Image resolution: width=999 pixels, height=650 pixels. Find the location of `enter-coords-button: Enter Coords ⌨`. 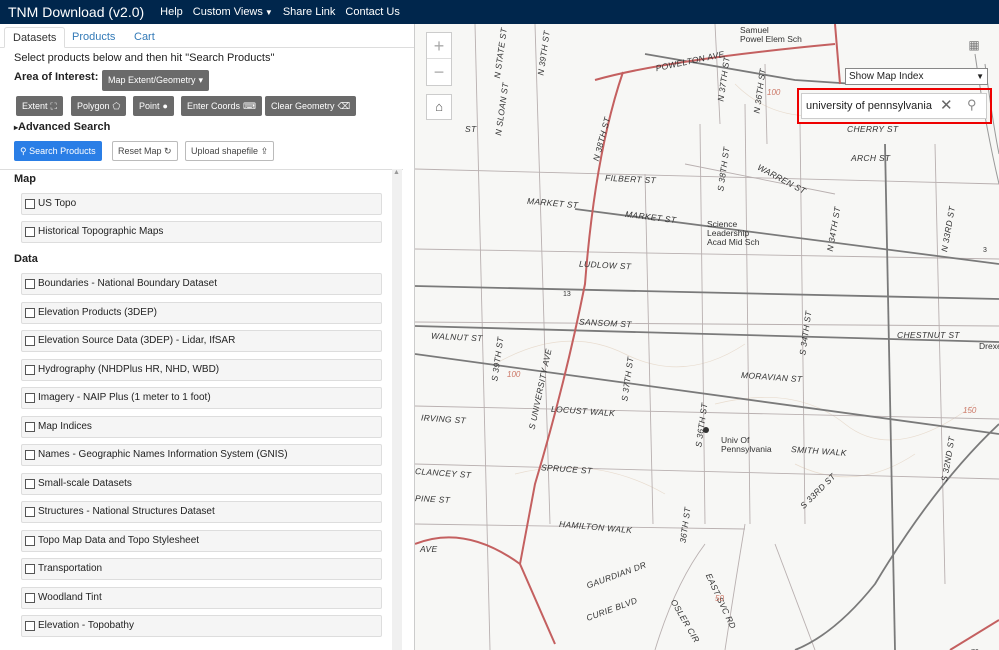

enter-coords-button: Enter Coords ⌨ is located at coordinates (222, 106).